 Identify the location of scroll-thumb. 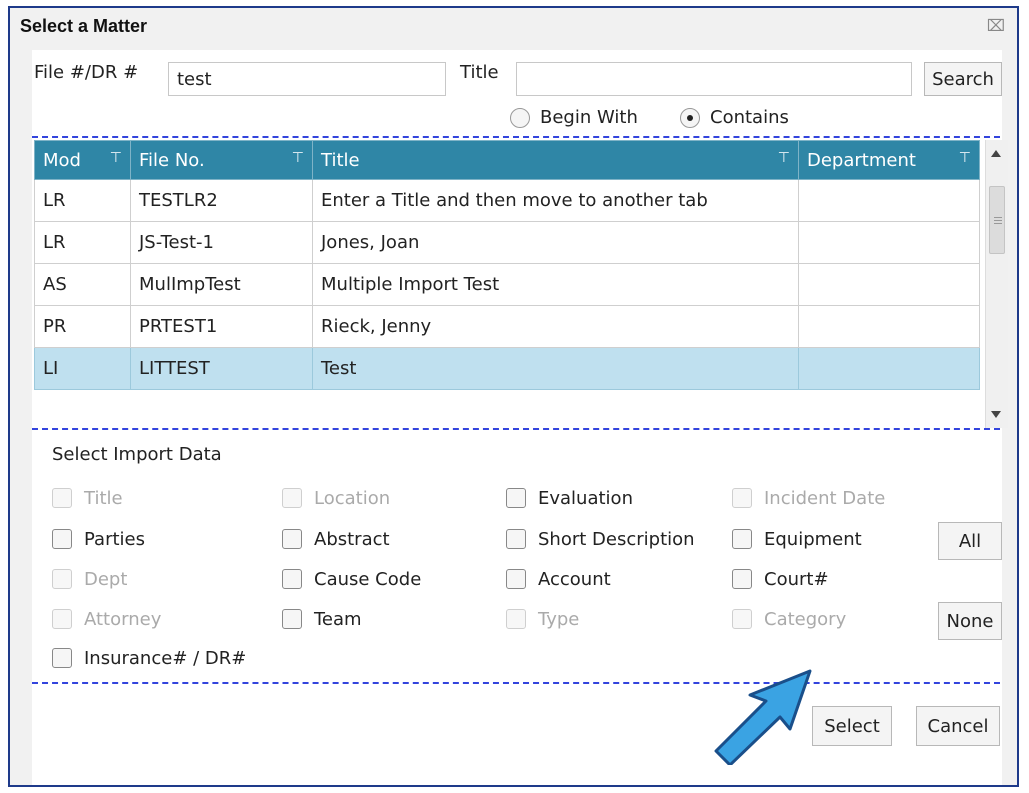
(997, 220).